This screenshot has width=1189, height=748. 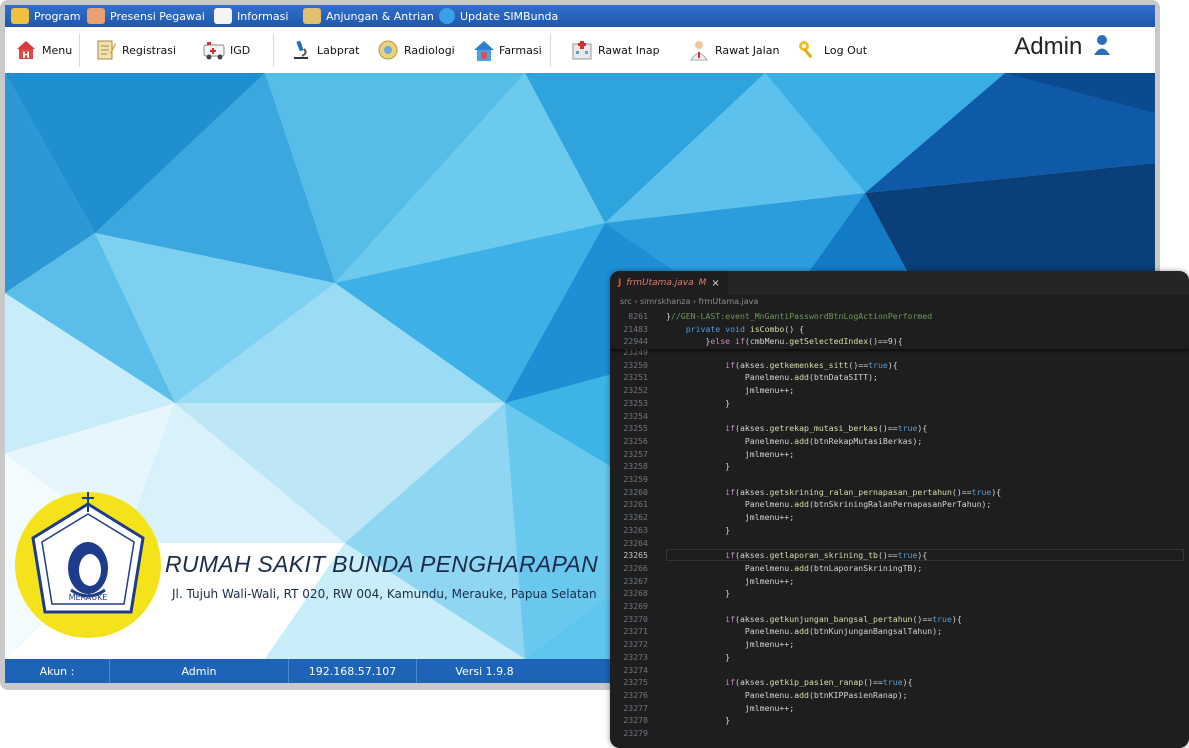 What do you see at coordinates (96, 16) in the screenshot?
I see `staff-icon` at bounding box center [96, 16].